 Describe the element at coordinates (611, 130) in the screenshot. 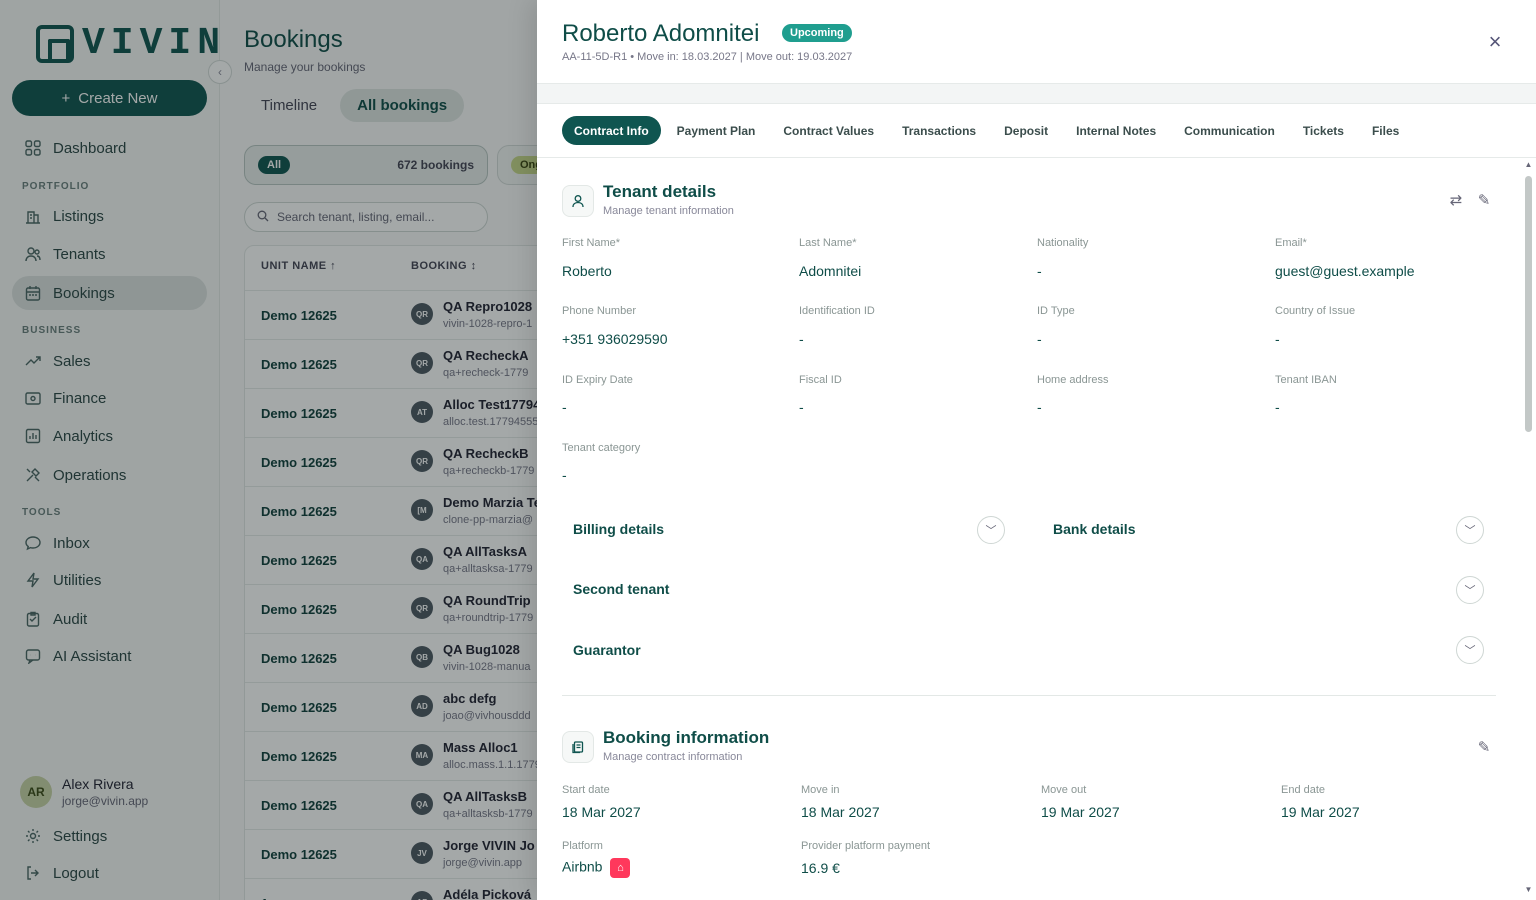

I see `tab-contract-info: Contract Info` at that location.